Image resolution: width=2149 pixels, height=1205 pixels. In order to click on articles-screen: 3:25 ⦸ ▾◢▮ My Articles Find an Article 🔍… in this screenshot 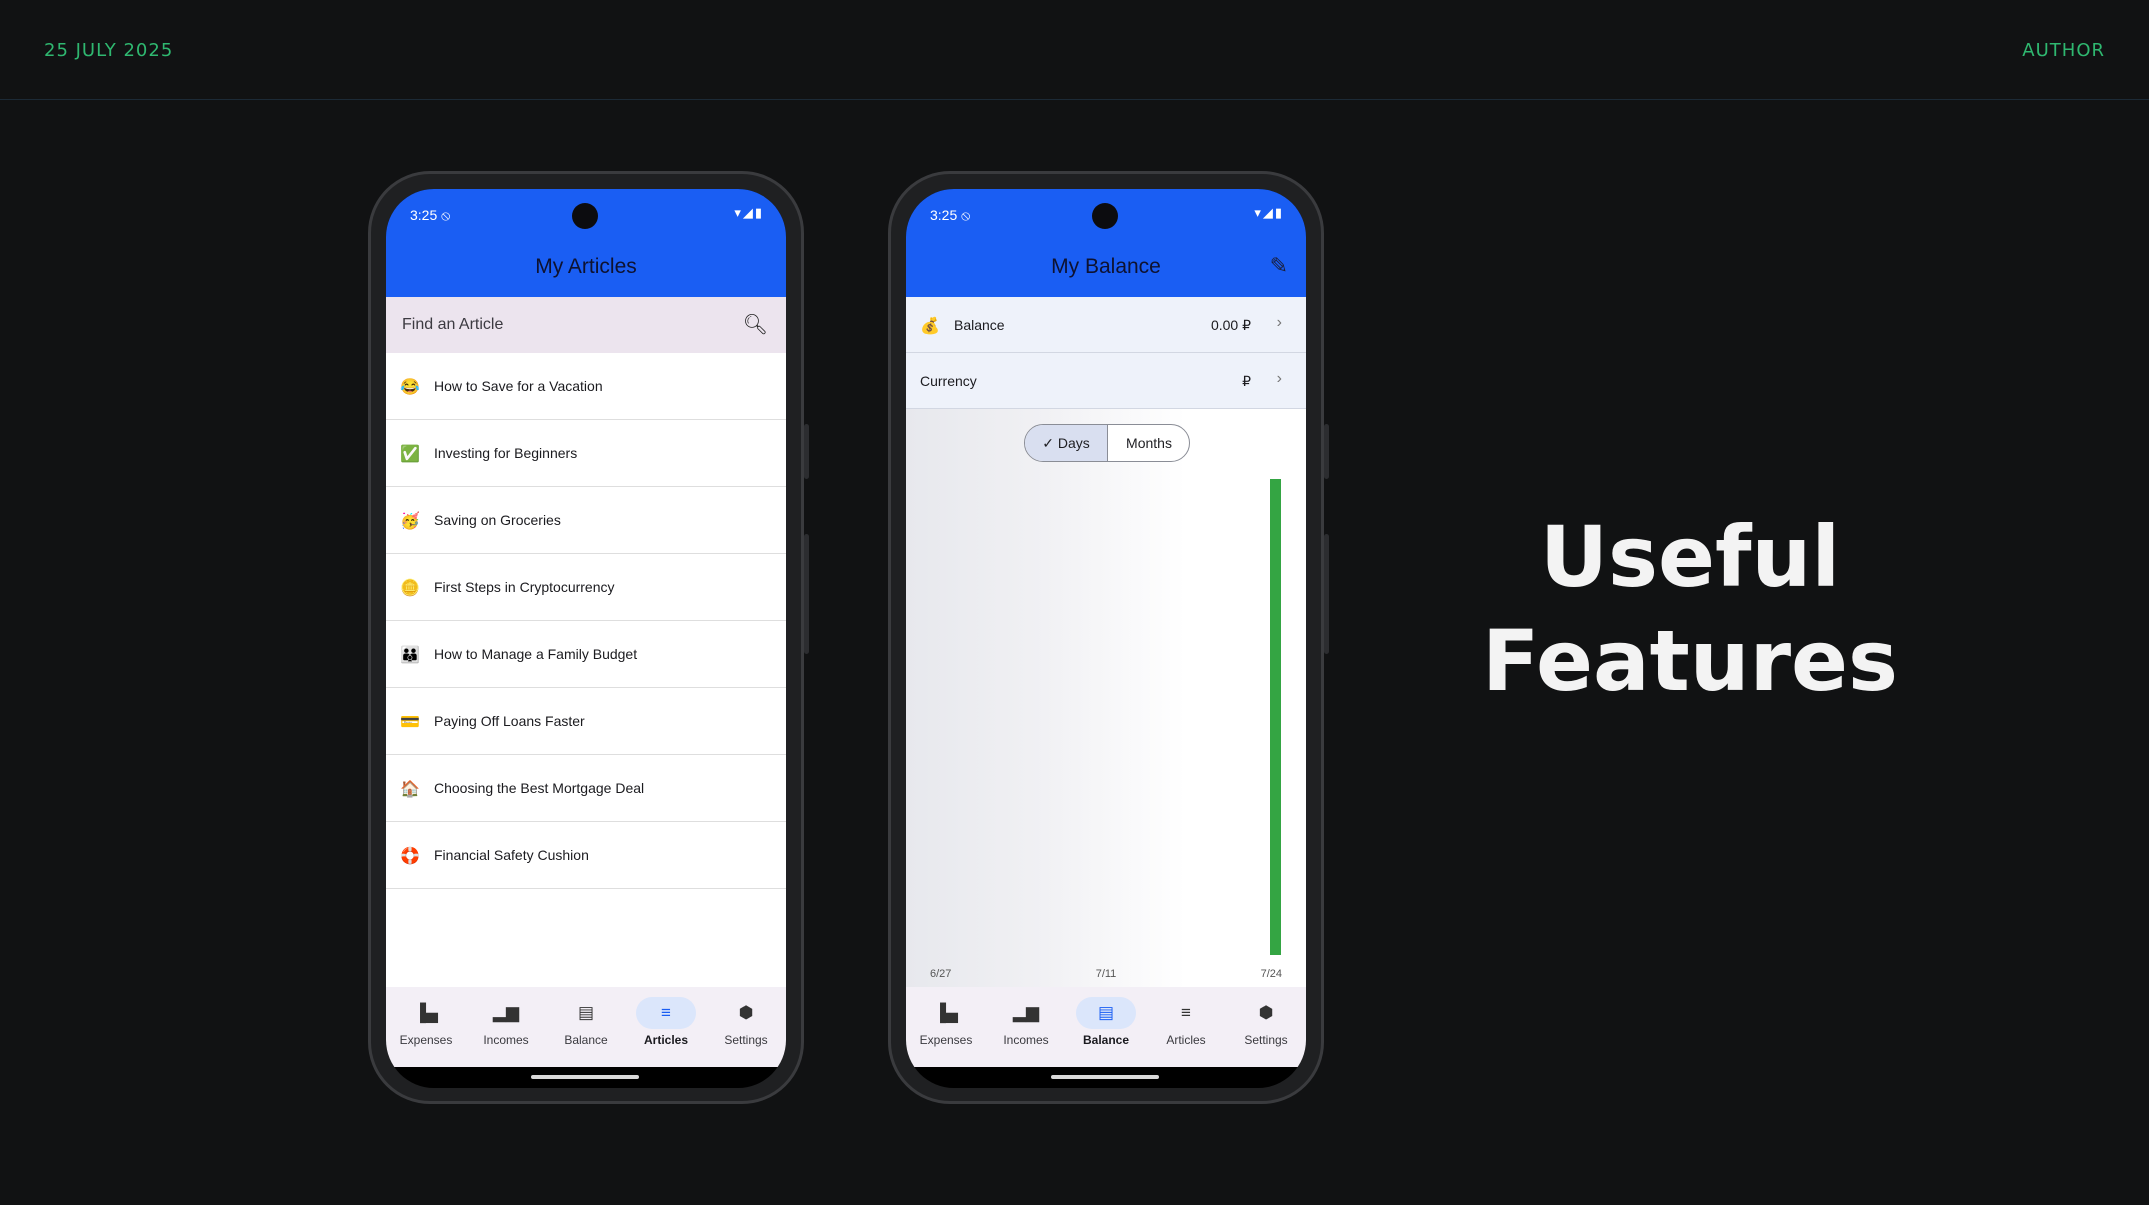, I will do `click(586, 638)`.